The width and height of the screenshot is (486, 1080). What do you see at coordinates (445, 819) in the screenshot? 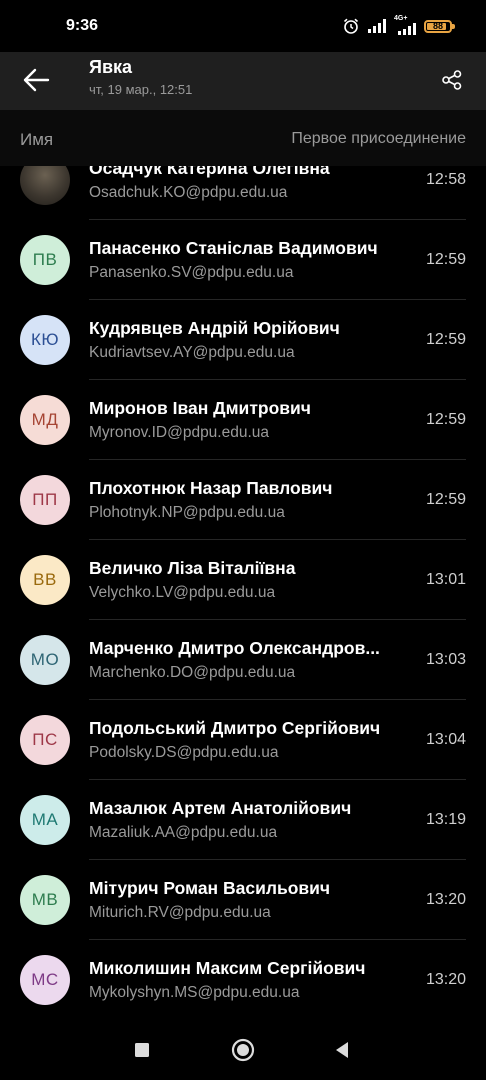
I see `participant-join-time: 13:19` at bounding box center [445, 819].